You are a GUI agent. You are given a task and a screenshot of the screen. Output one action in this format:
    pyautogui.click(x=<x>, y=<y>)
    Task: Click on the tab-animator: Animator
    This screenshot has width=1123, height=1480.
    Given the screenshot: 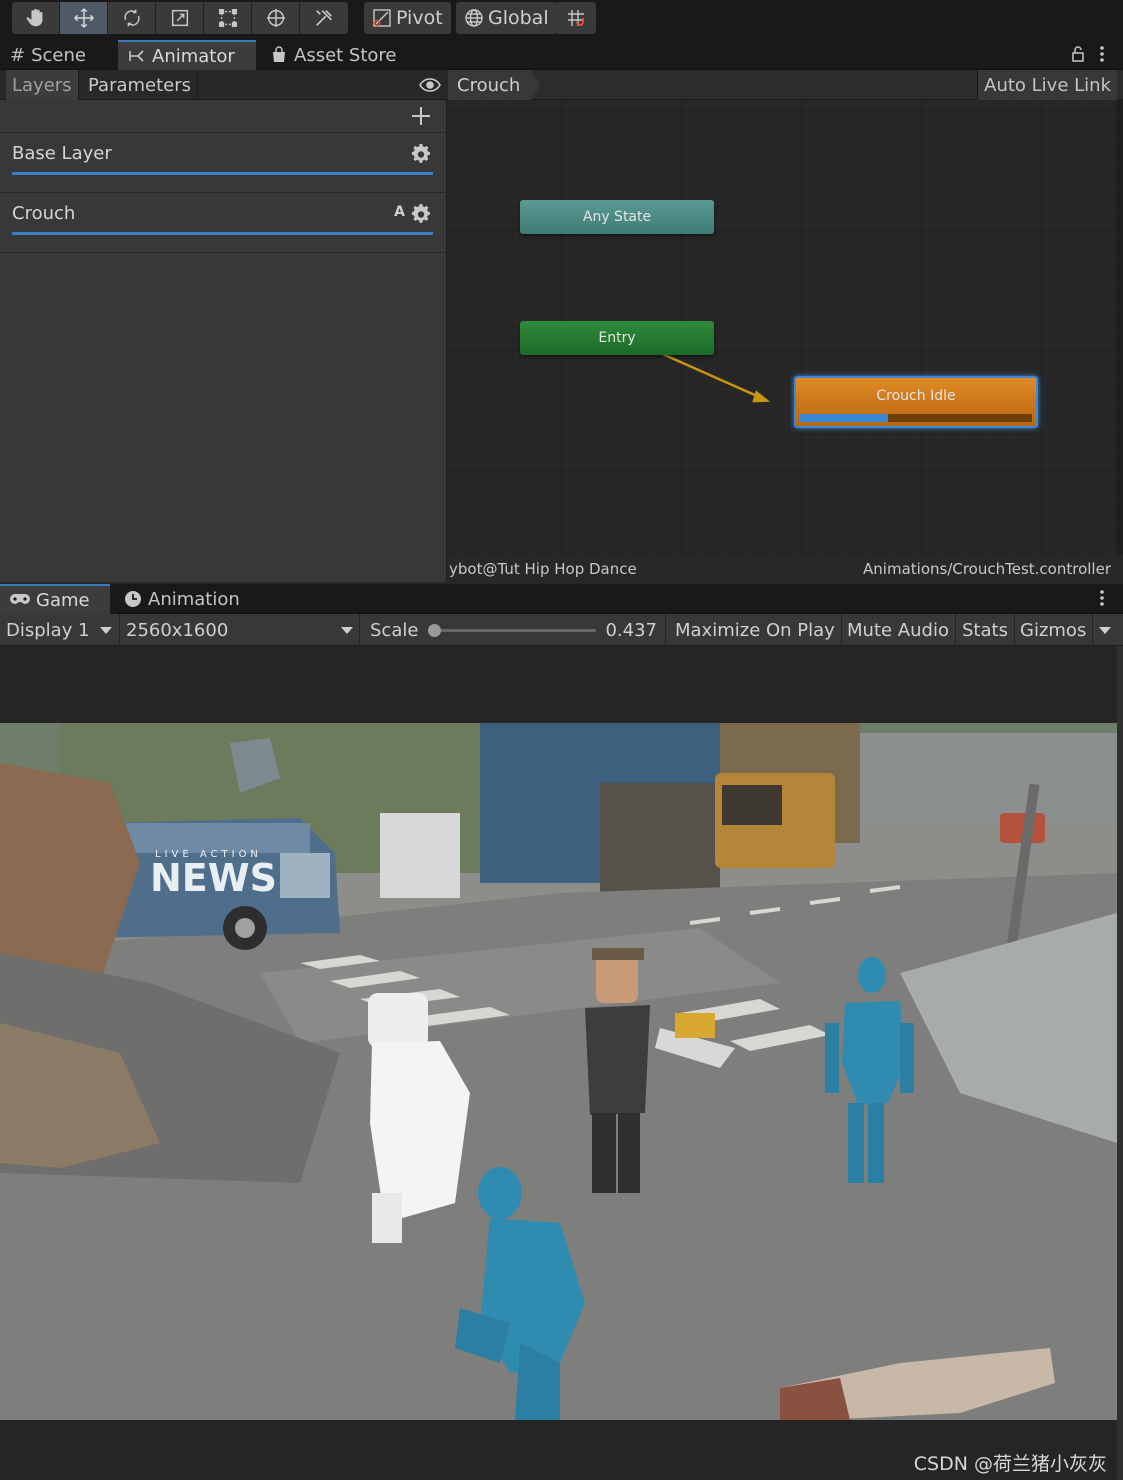 What is the action you would take?
    pyautogui.click(x=187, y=55)
    